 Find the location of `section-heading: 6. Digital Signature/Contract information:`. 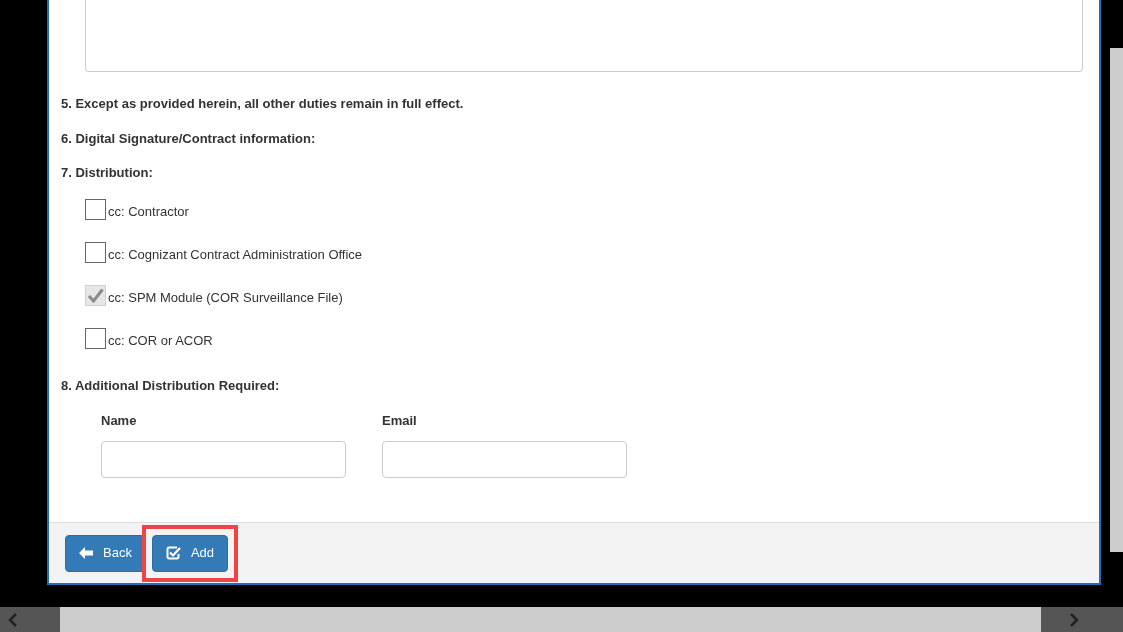

section-heading: 6. Digital Signature/Contract information: is located at coordinates (188, 138).